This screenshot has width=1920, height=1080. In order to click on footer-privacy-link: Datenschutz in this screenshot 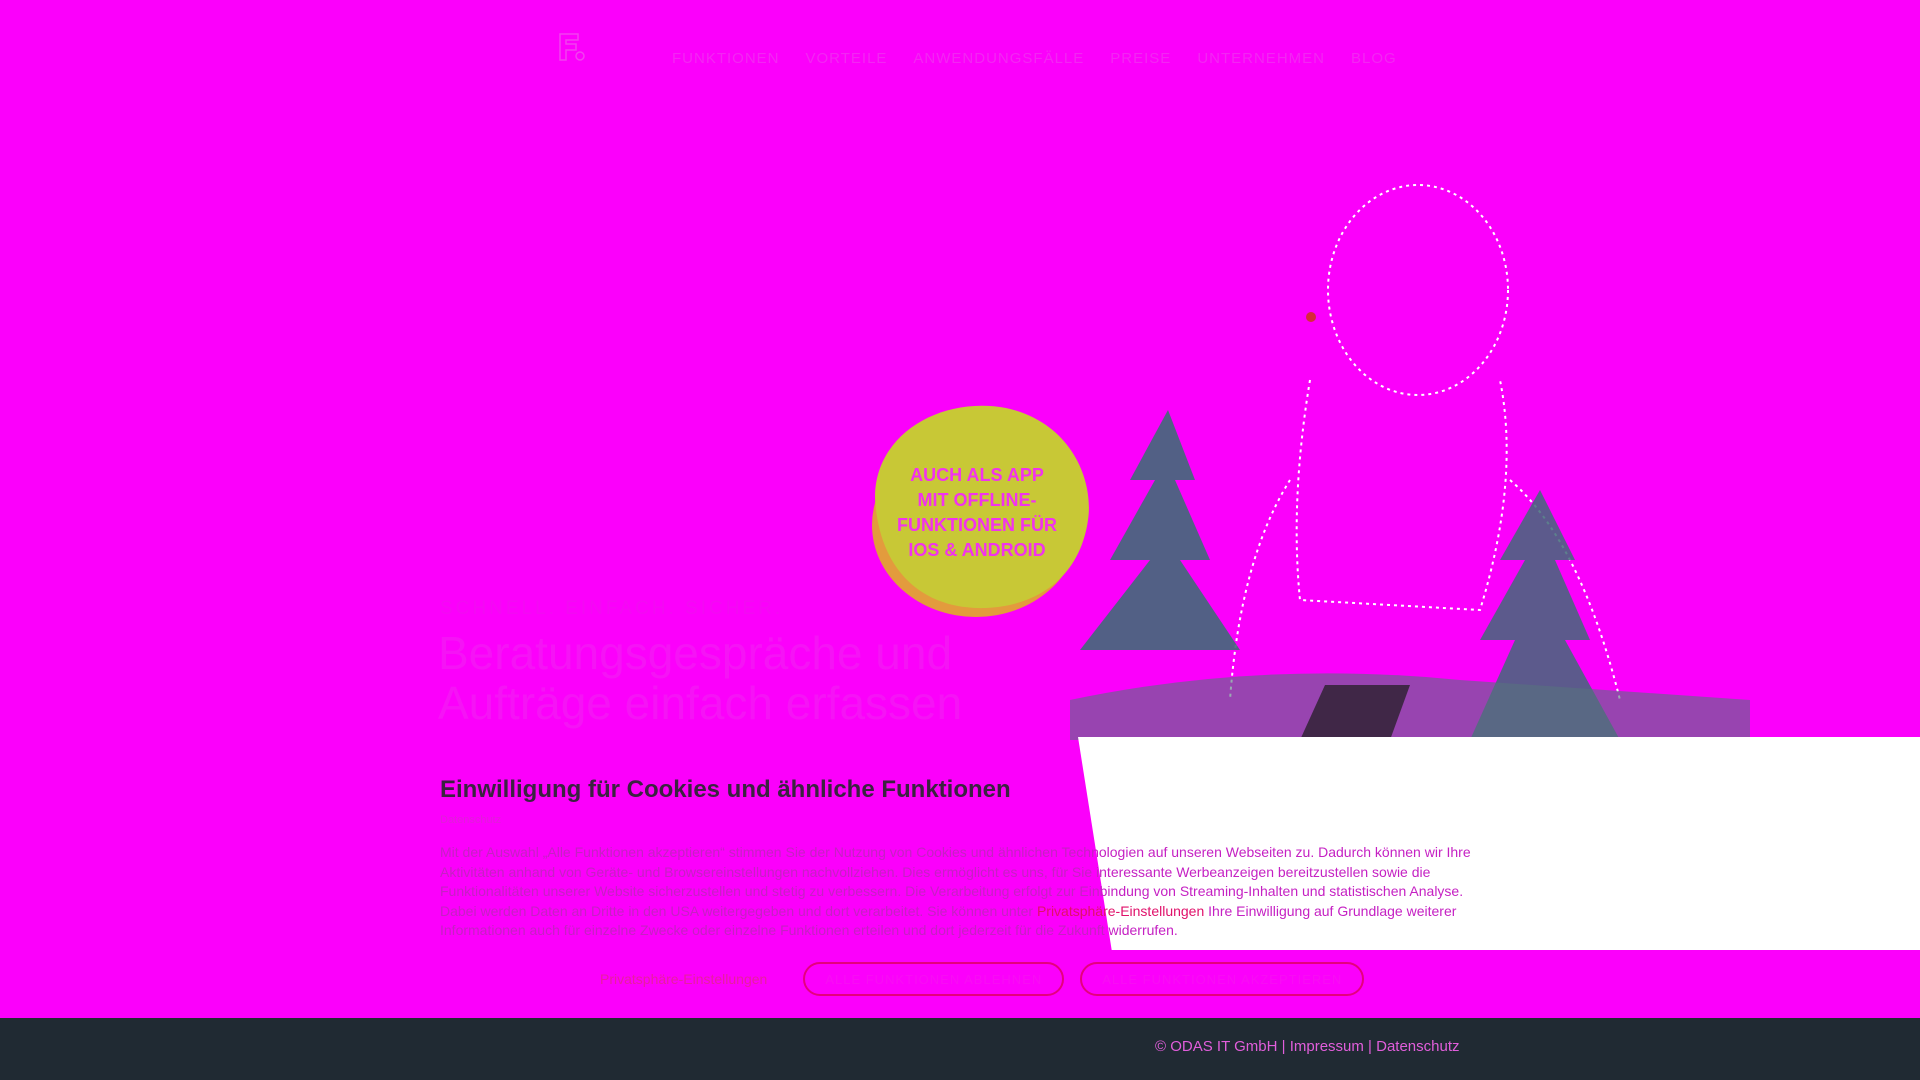, I will do `click(1417, 1046)`.